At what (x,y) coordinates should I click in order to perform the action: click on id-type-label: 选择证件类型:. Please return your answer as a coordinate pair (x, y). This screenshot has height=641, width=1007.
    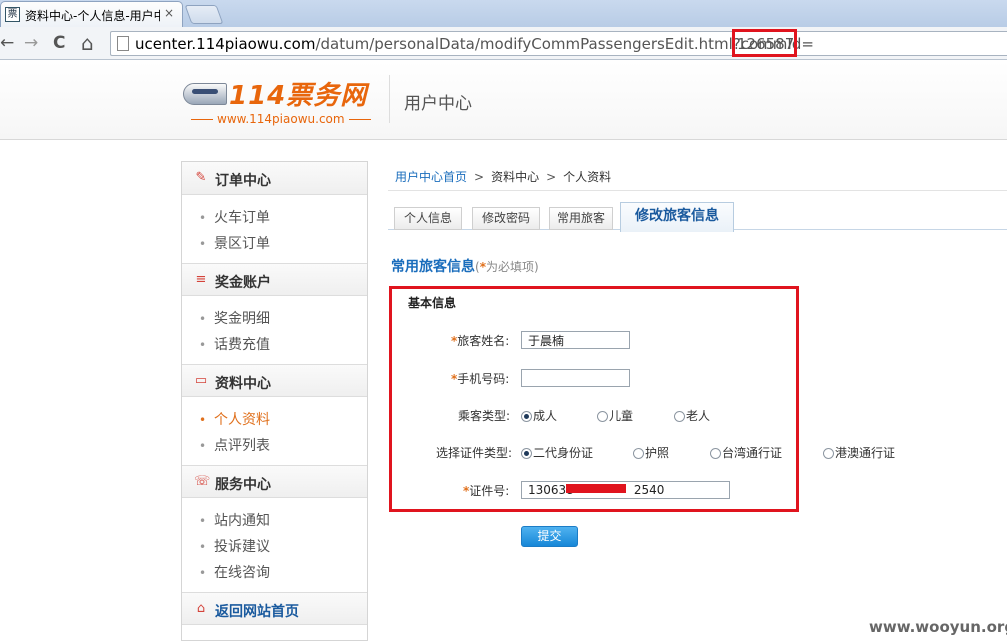
    Looking at the image, I should click on (474, 453).